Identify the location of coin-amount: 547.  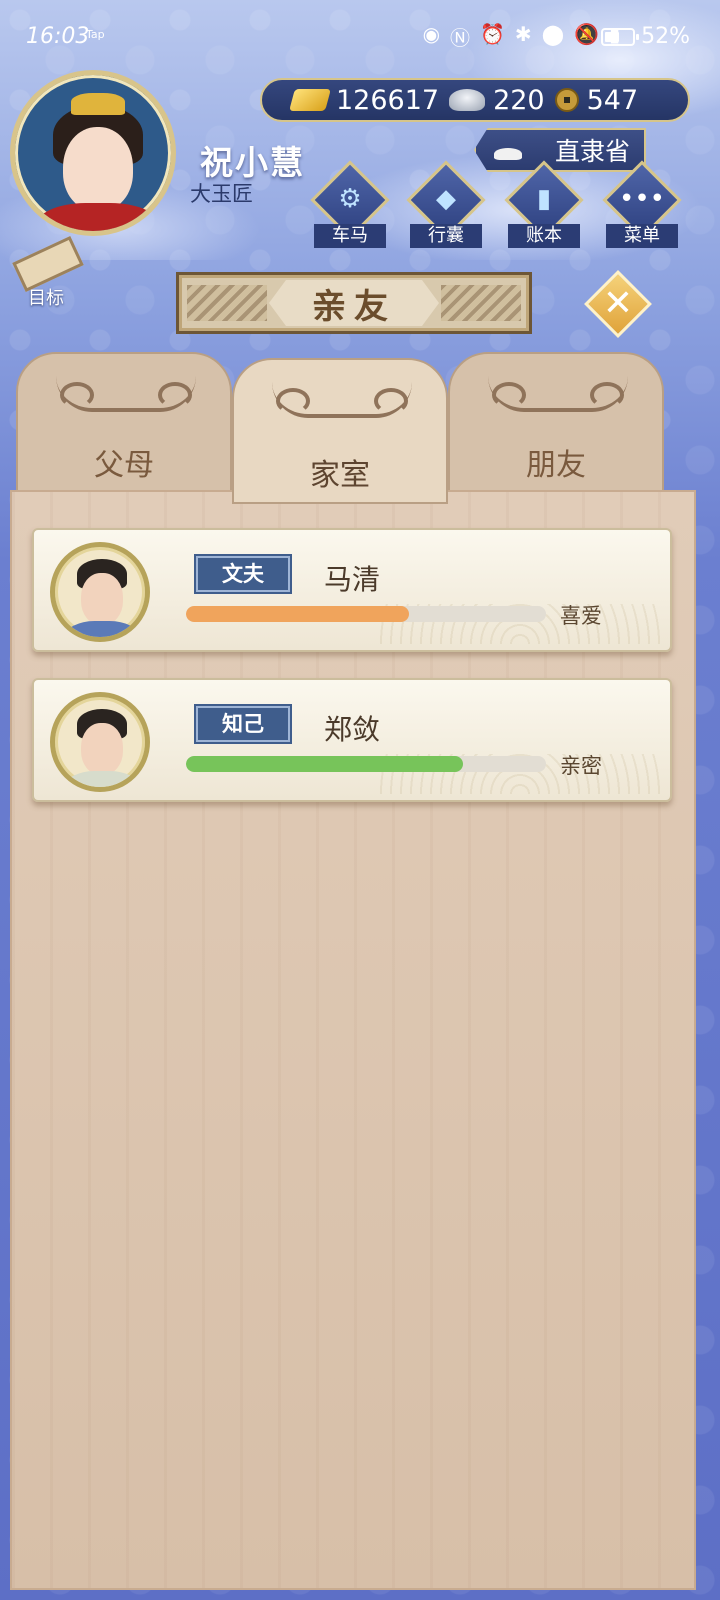
(612, 100).